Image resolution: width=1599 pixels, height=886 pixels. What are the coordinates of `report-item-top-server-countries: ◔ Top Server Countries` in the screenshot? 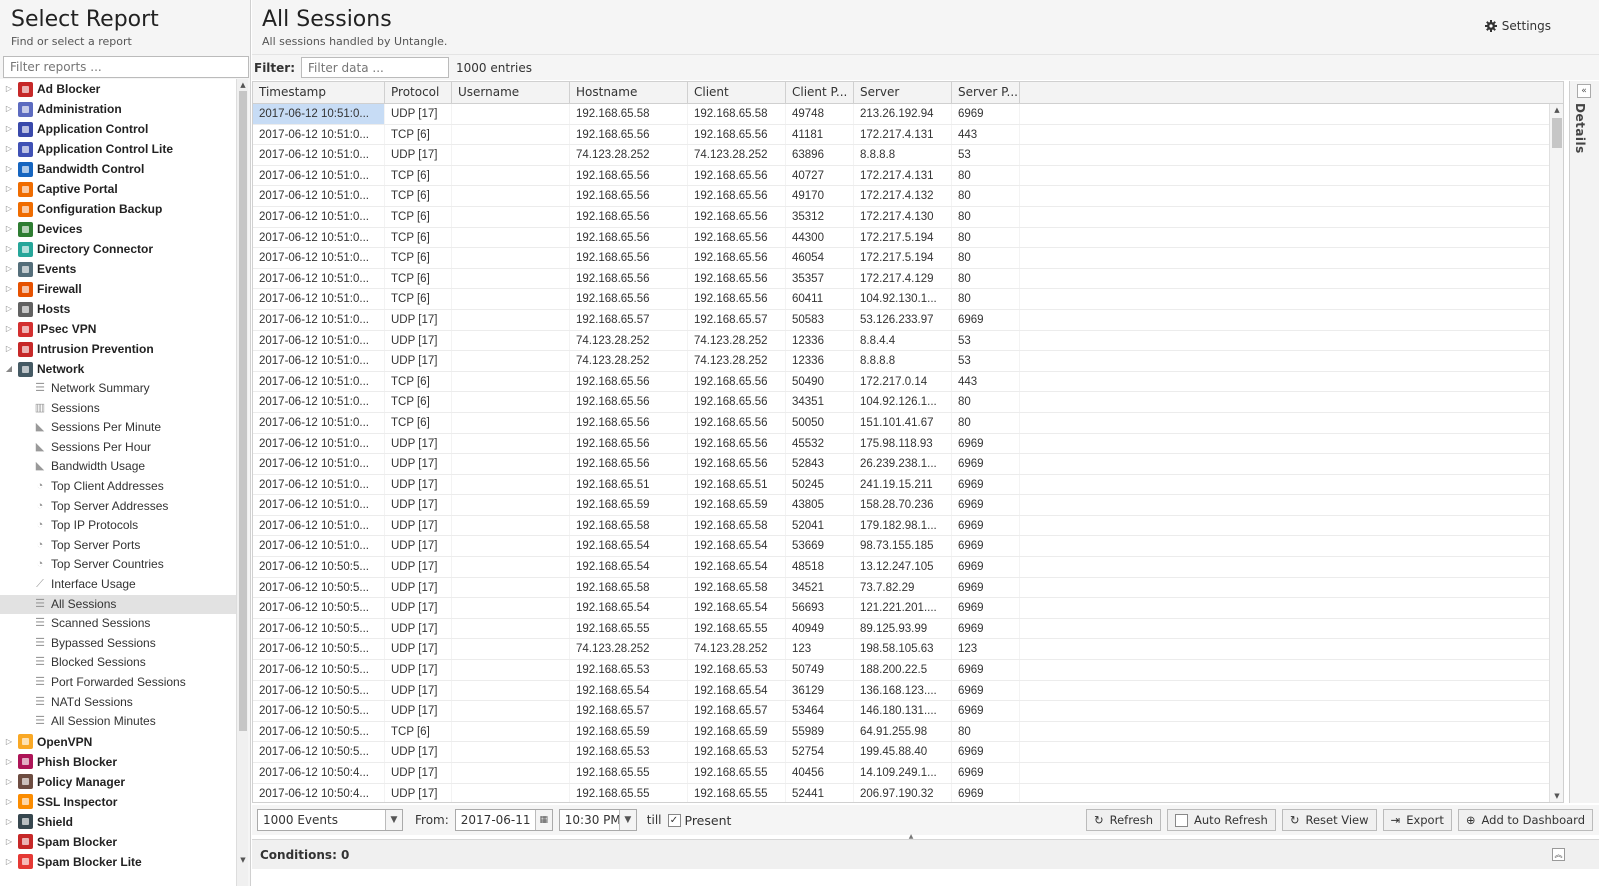 It's located at (118, 565).